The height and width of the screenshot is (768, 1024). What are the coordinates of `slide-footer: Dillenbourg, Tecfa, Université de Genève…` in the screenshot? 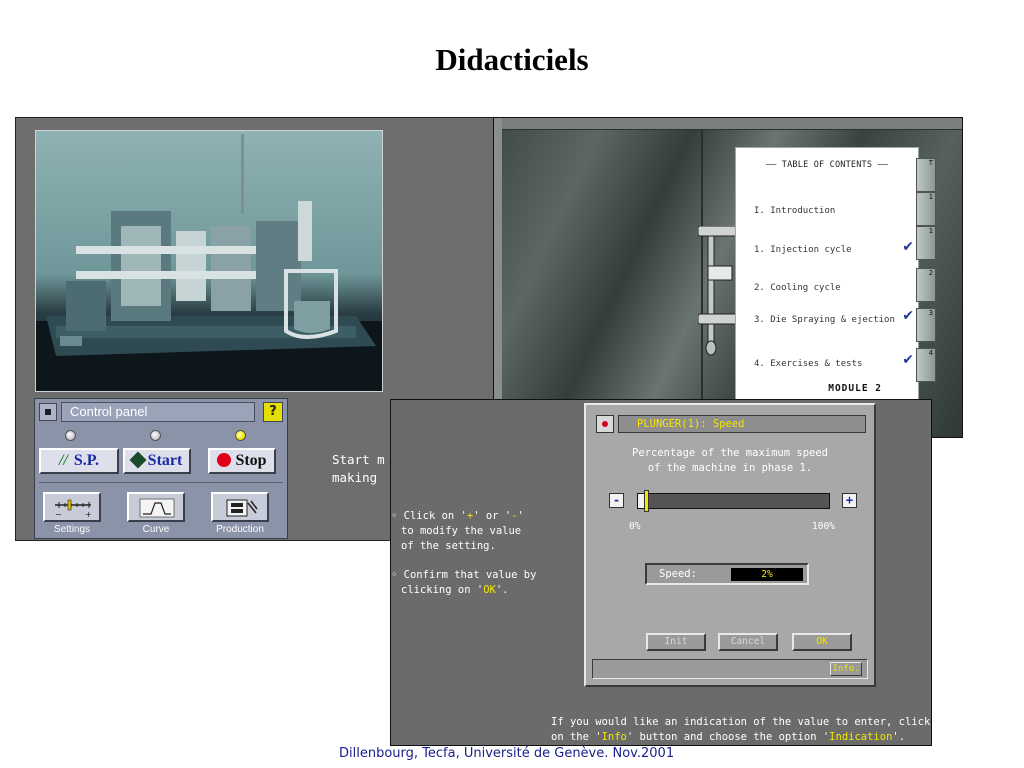 It's located at (507, 753).